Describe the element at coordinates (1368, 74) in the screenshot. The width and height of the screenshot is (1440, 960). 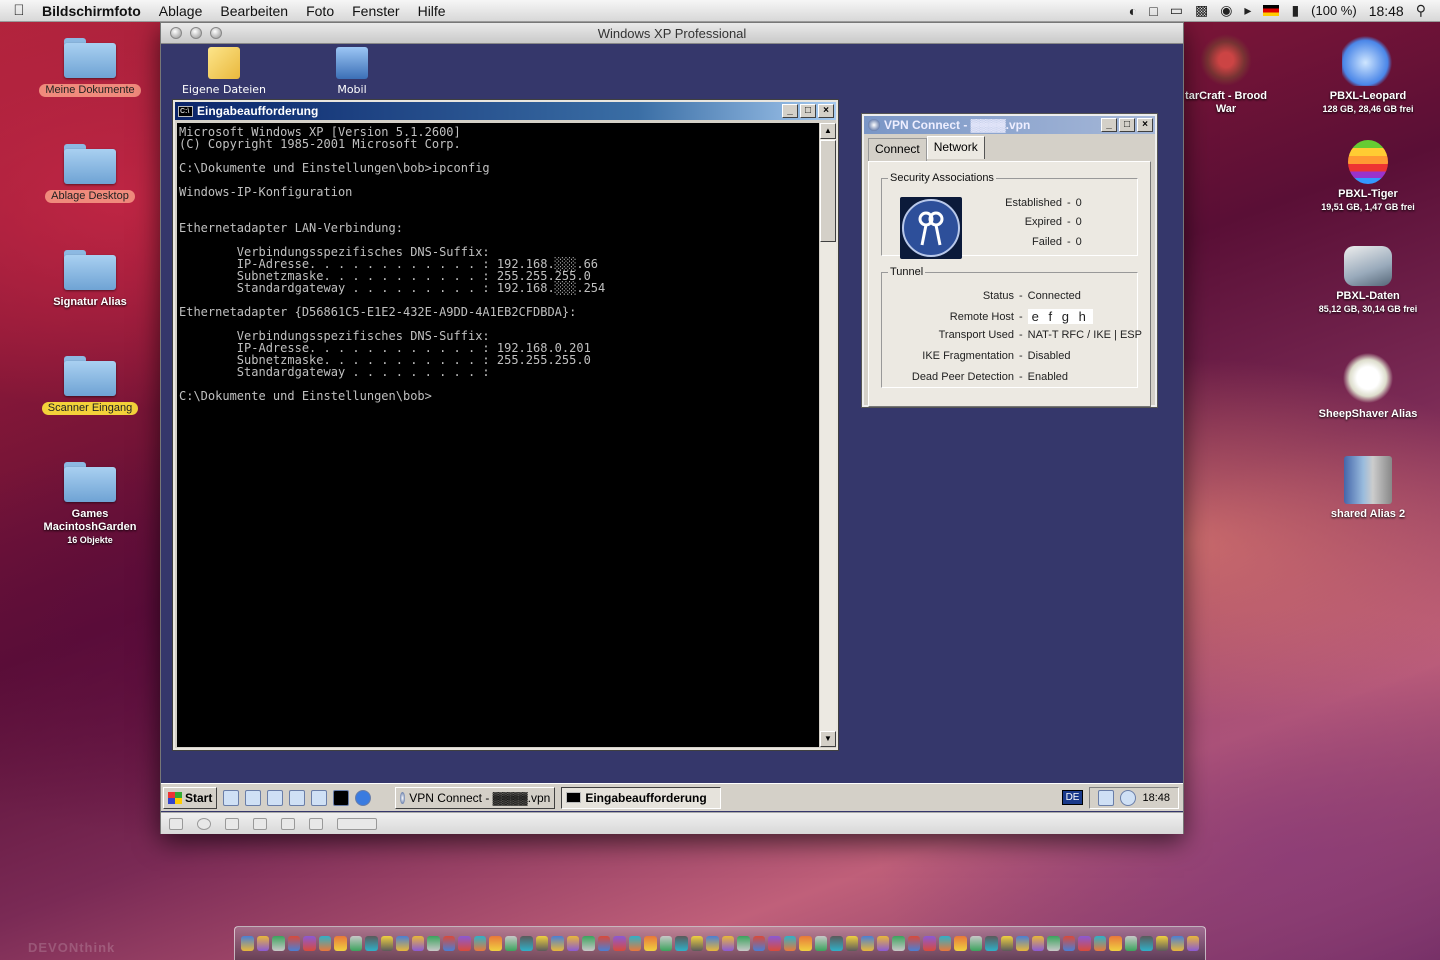
I see `desktop-item-pbxl-leopard: PBXL-Leopard 128 GB, 28,46 GB frei` at that location.